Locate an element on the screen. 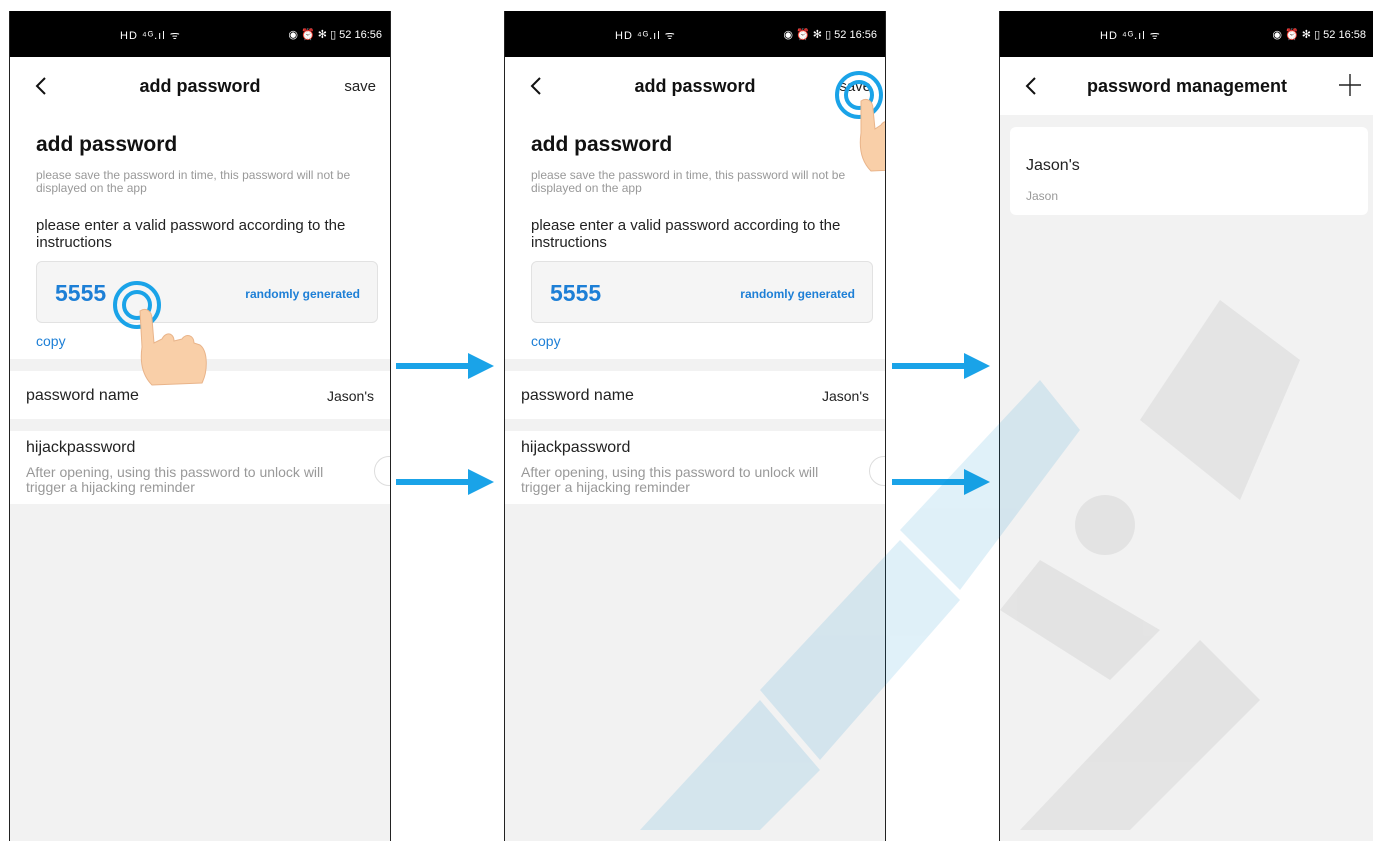 The width and height of the screenshot is (1373, 841). nav-bar: password management is located at coordinates (1186, 86).